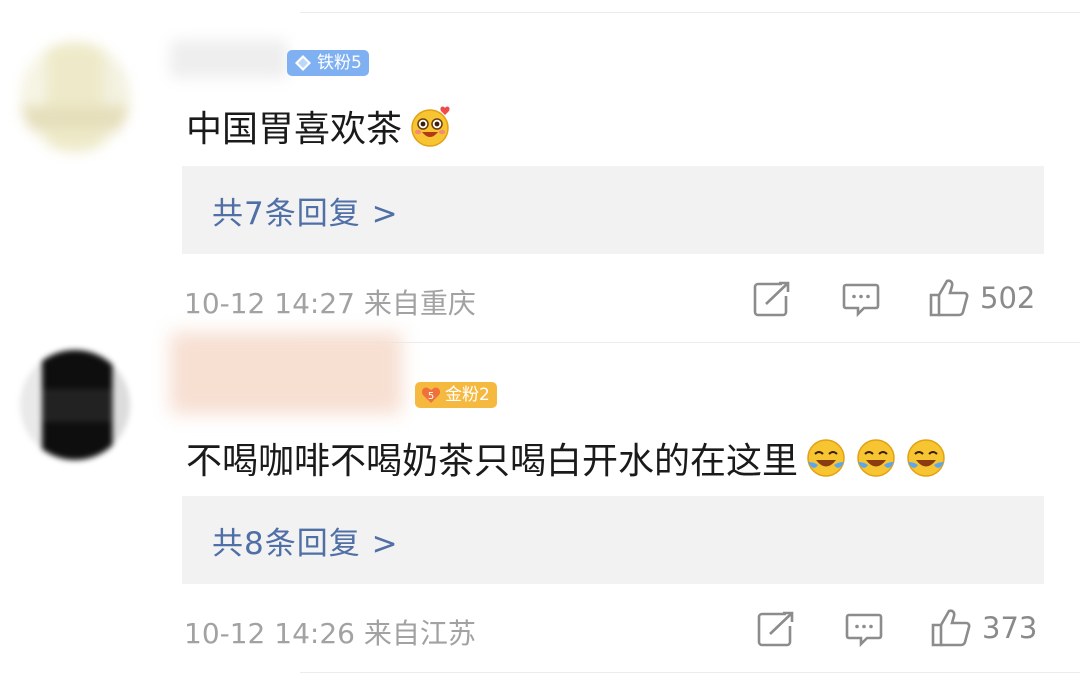 Image resolution: width=1080 pixels, height=675 pixels. Describe the element at coordinates (613, 540) in the screenshot. I see `view-replies-button: 共8条回复 >` at that location.